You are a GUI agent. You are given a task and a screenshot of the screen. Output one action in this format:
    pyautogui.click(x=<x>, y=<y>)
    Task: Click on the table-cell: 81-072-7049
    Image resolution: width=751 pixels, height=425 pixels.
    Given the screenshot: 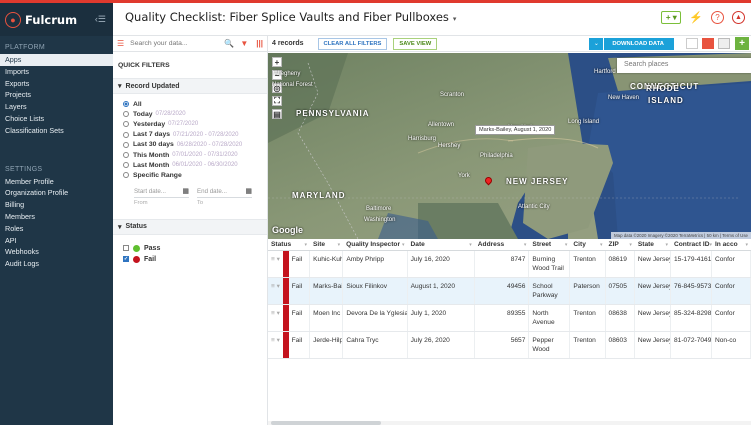 What is the action you would take?
    pyautogui.click(x=691, y=345)
    